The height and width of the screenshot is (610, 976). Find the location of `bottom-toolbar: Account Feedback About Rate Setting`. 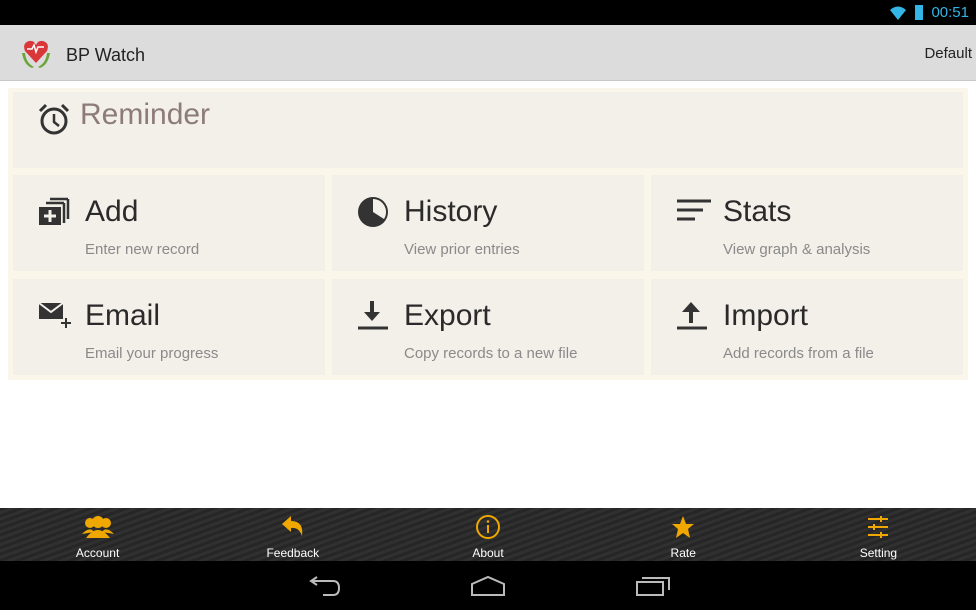

bottom-toolbar: Account Feedback About Rate Setting is located at coordinates (488, 534).